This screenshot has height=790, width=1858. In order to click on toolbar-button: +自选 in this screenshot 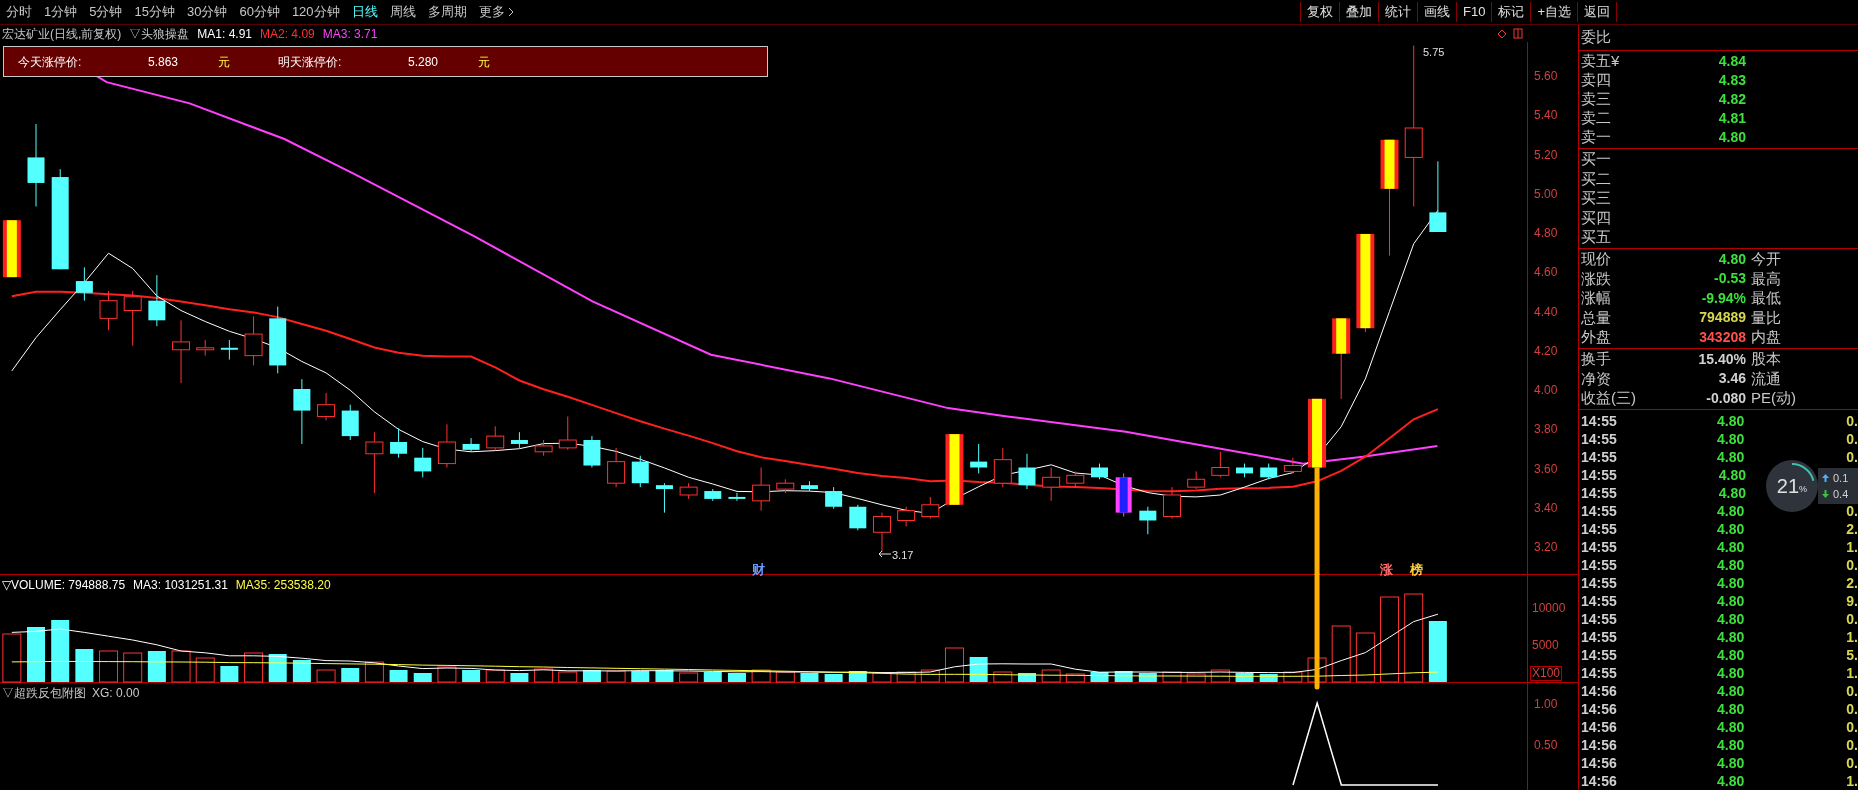, I will do `click(1553, 12)`.